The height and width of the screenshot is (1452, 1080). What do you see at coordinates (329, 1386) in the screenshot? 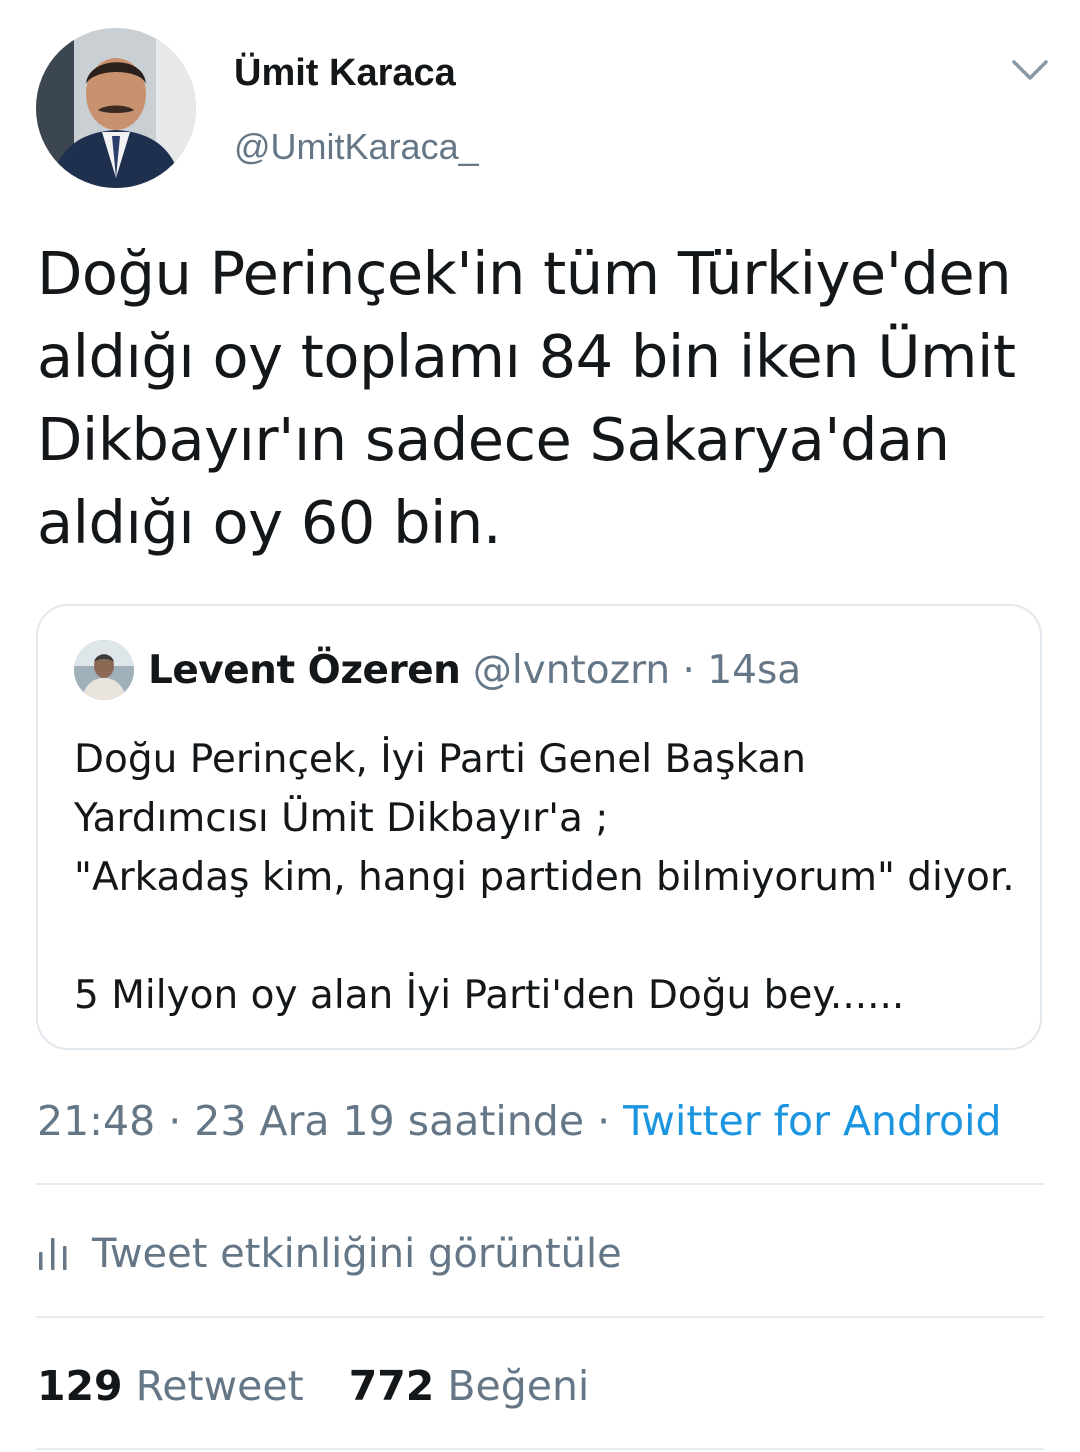
I see `tweet-stats: 129 Retweet 772 Beğeni` at bounding box center [329, 1386].